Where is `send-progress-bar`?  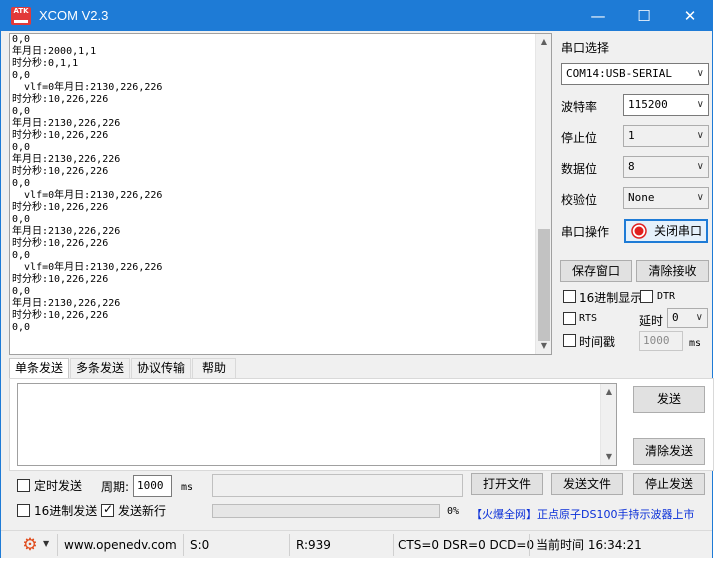 send-progress-bar is located at coordinates (326, 511).